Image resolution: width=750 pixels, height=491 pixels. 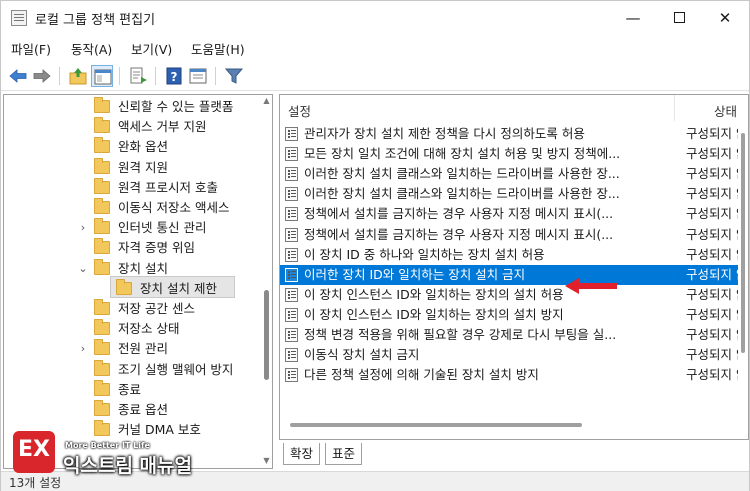 What do you see at coordinates (344, 454) in the screenshot?
I see `tab-standard: 표준` at bounding box center [344, 454].